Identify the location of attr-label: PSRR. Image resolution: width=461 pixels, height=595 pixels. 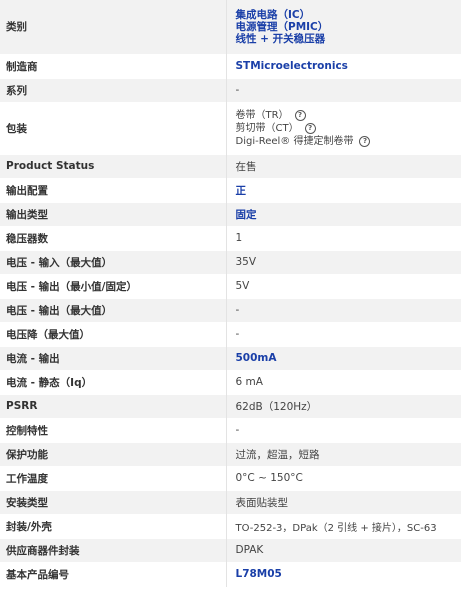
(113, 406).